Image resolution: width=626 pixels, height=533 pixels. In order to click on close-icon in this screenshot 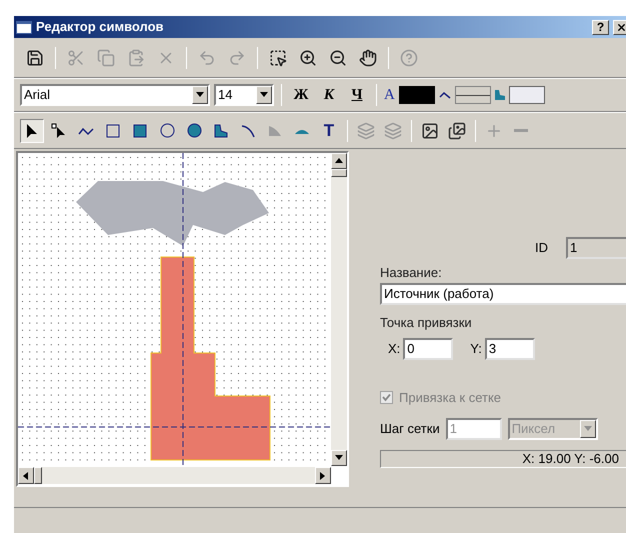, I will do `click(621, 27)`.